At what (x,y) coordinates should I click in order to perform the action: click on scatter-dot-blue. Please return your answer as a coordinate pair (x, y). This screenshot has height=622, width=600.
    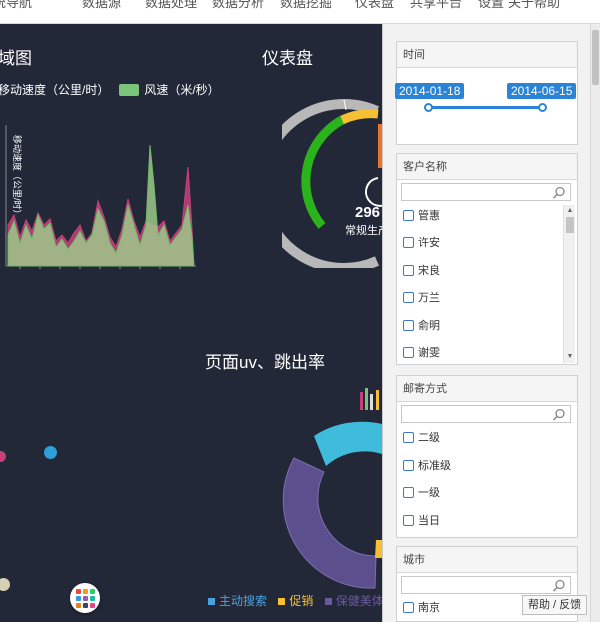
    Looking at the image, I should click on (50, 452).